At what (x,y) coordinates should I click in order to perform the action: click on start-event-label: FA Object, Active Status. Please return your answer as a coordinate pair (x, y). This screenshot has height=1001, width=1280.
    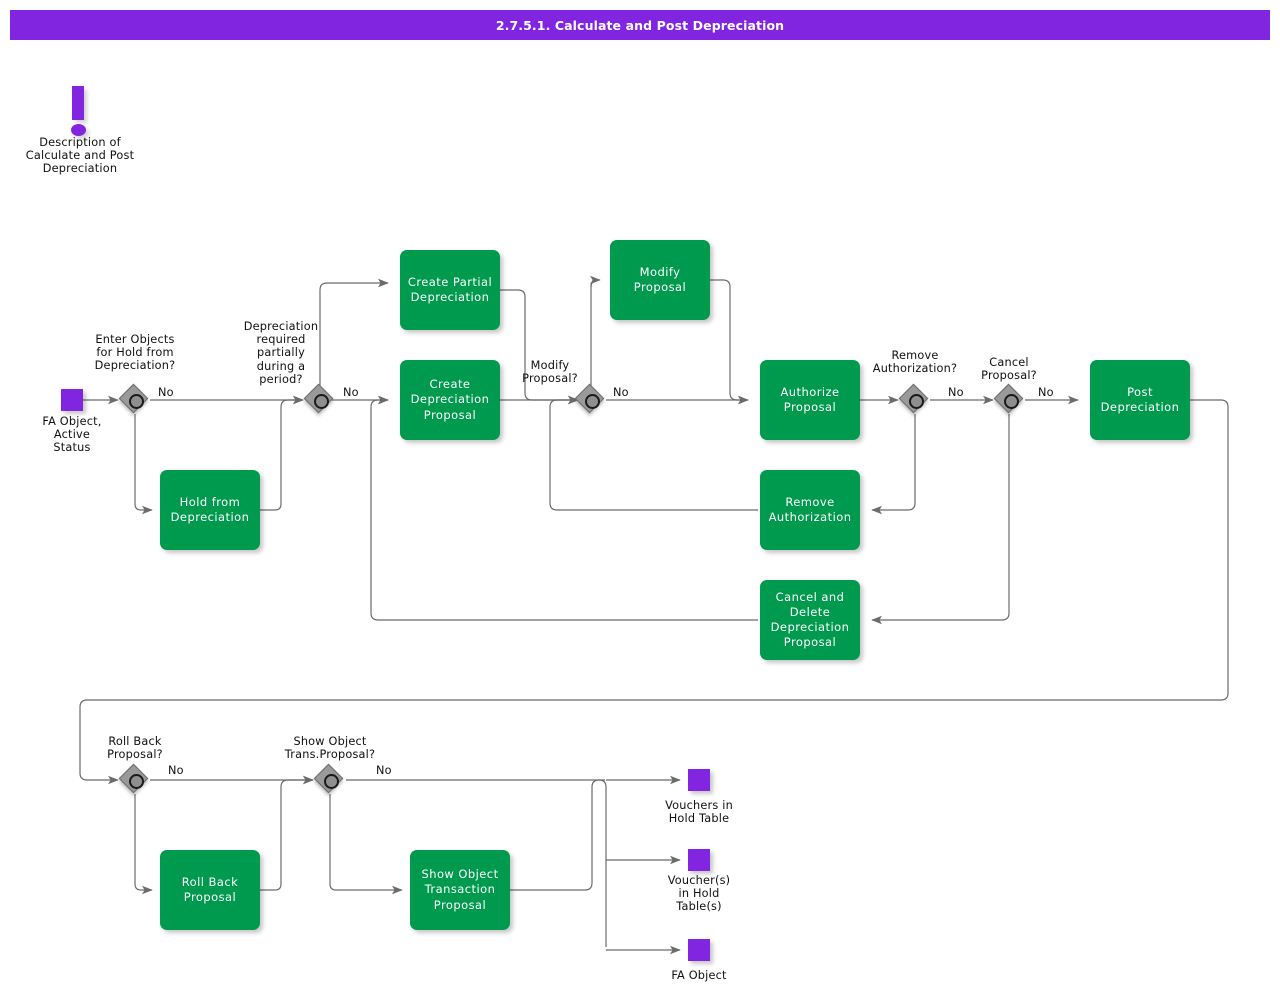
    Looking at the image, I should click on (72, 435).